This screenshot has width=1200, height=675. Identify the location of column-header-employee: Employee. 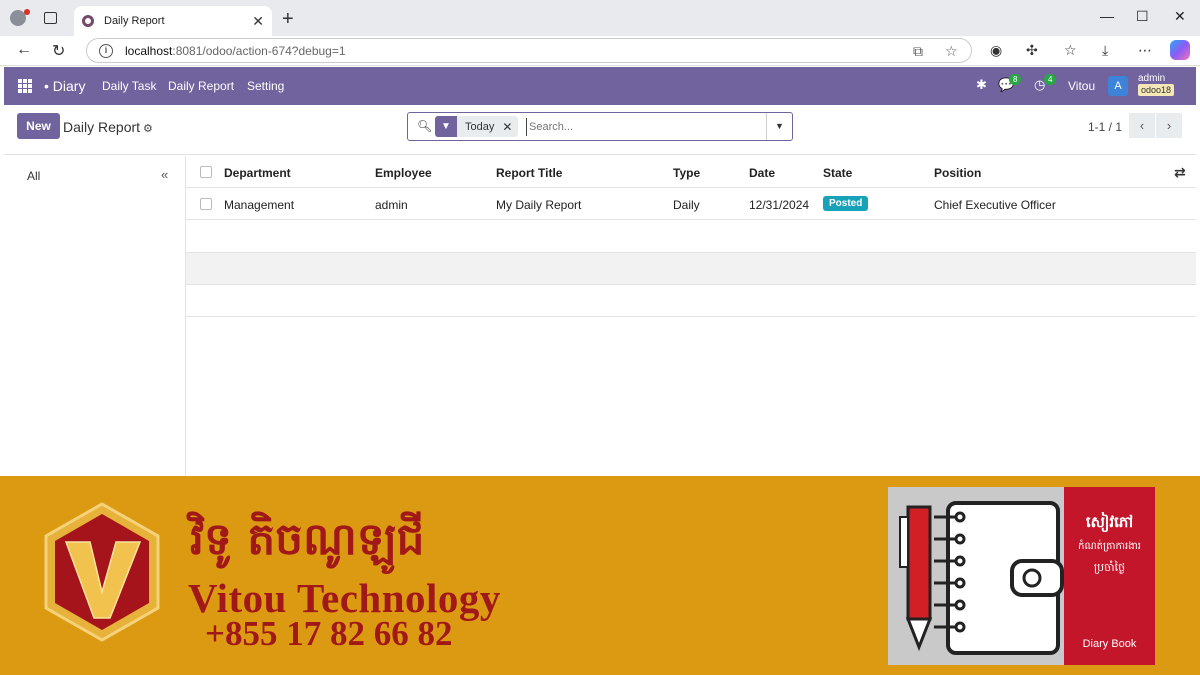
(403, 173).